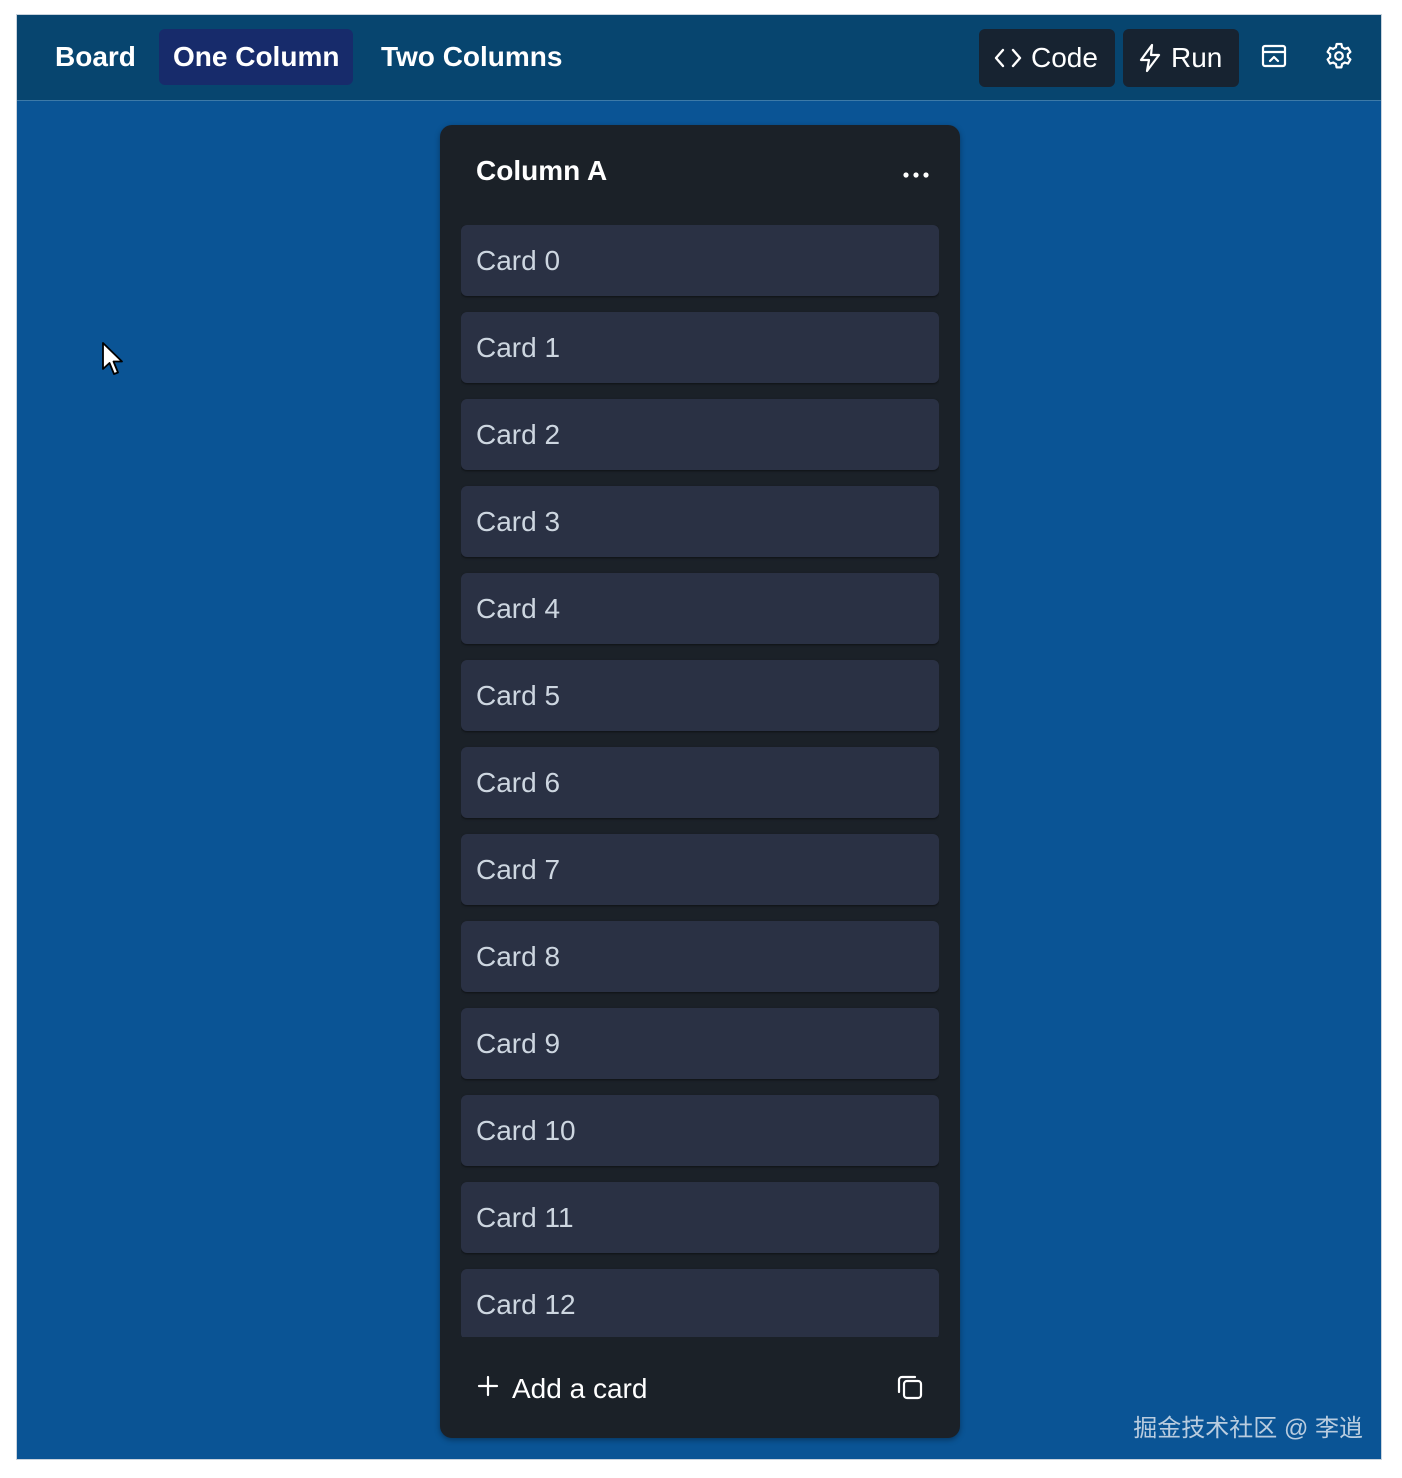 This screenshot has height=1478, width=1402. I want to click on run-button-label: Run, so click(1197, 57).